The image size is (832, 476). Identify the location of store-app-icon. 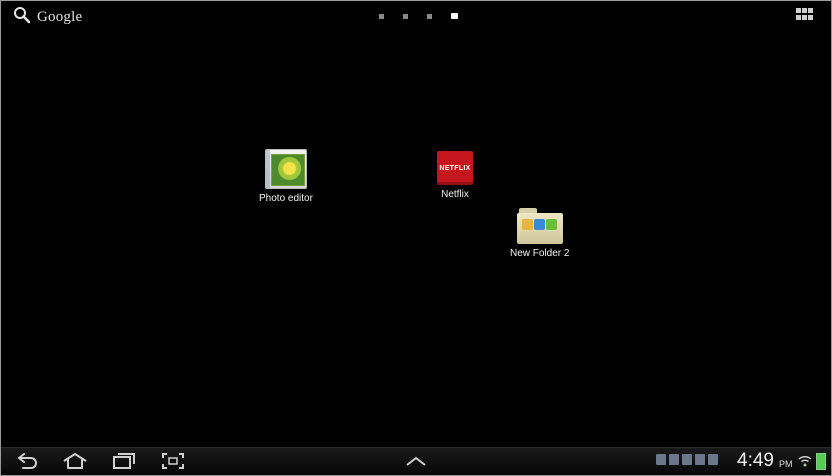
(539, 224).